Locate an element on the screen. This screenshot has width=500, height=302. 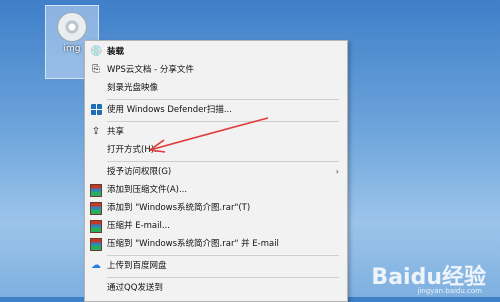
baidu-watermark-url: jingyan.baidu.com is located at coordinates (449, 291).